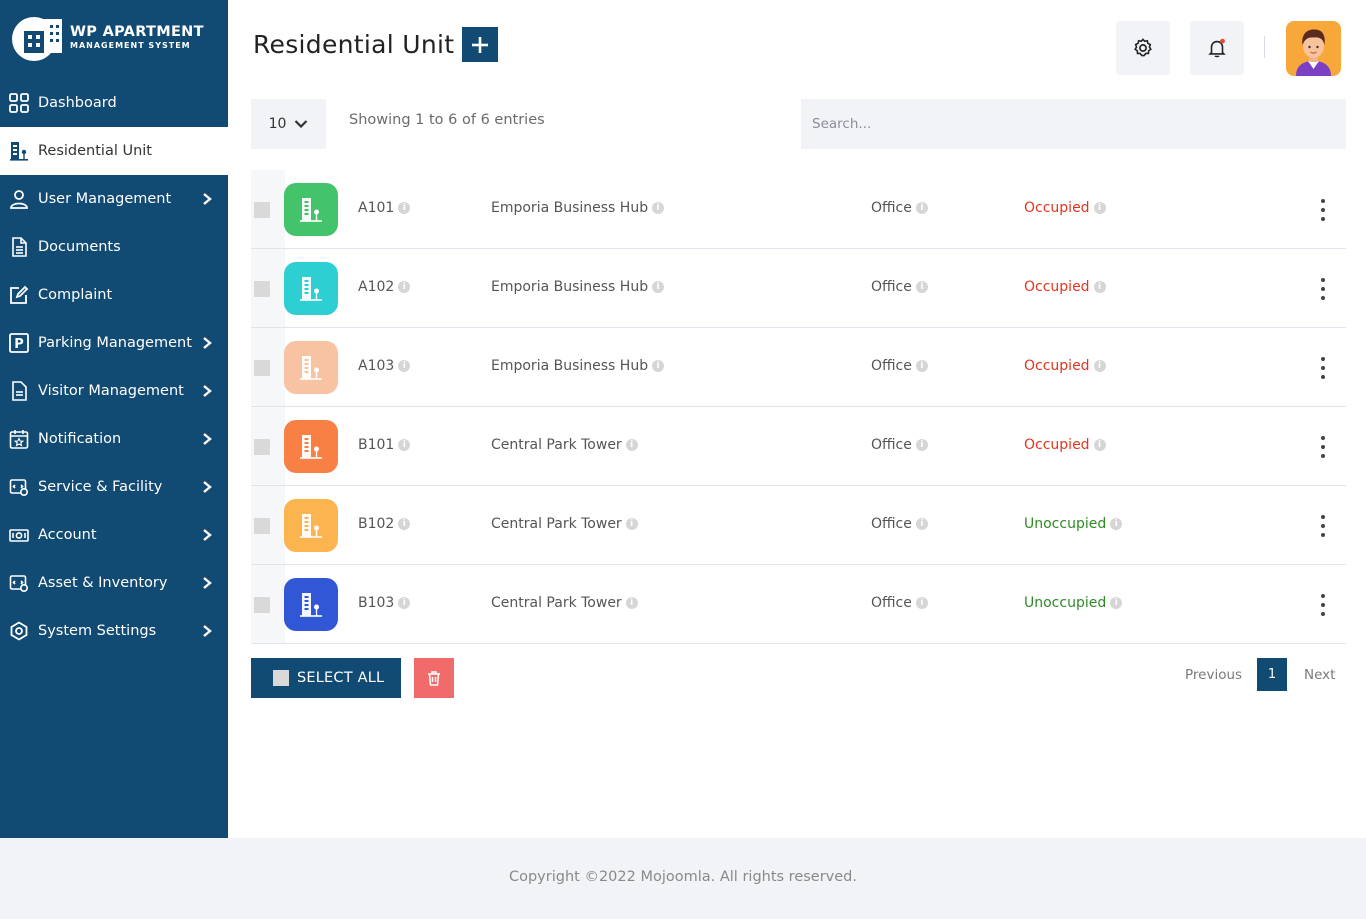 The image size is (1366, 919). I want to click on unit-name: B103, so click(376, 603).